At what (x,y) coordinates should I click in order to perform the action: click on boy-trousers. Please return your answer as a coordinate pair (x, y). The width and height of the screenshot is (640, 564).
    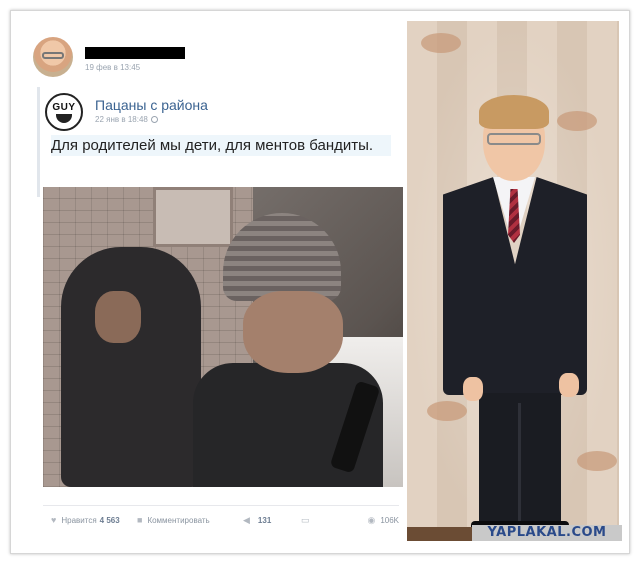
    Looking at the image, I should click on (520, 460).